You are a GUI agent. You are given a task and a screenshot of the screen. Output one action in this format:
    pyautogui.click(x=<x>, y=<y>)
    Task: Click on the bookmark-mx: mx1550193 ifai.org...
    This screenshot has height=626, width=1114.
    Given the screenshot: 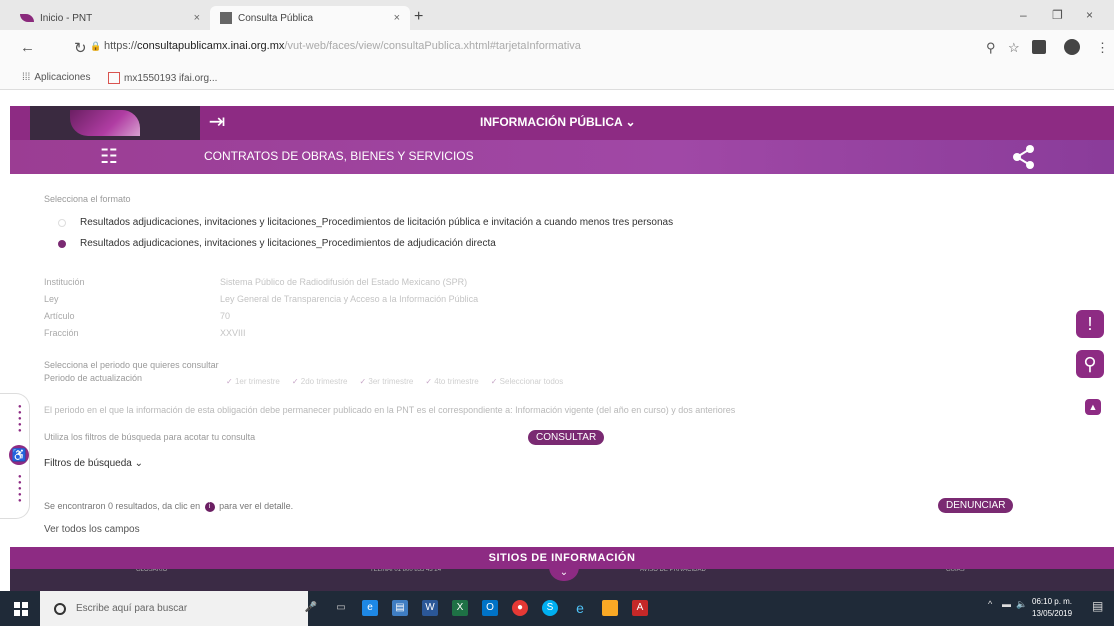 What is the action you would take?
    pyautogui.click(x=162, y=78)
    